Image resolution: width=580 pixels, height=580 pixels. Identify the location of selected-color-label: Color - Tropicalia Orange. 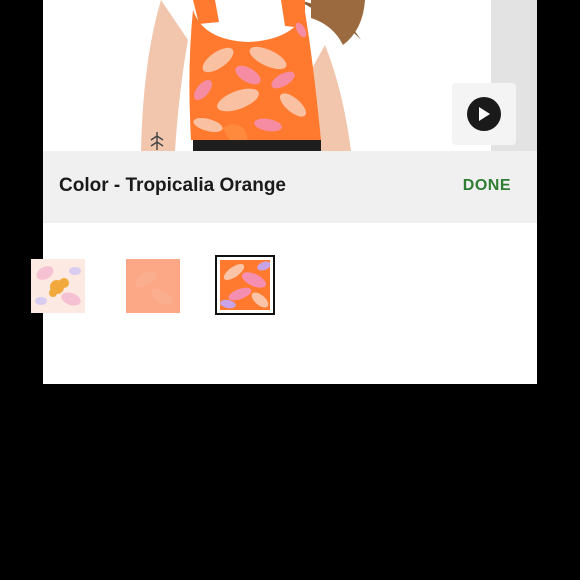
(172, 185).